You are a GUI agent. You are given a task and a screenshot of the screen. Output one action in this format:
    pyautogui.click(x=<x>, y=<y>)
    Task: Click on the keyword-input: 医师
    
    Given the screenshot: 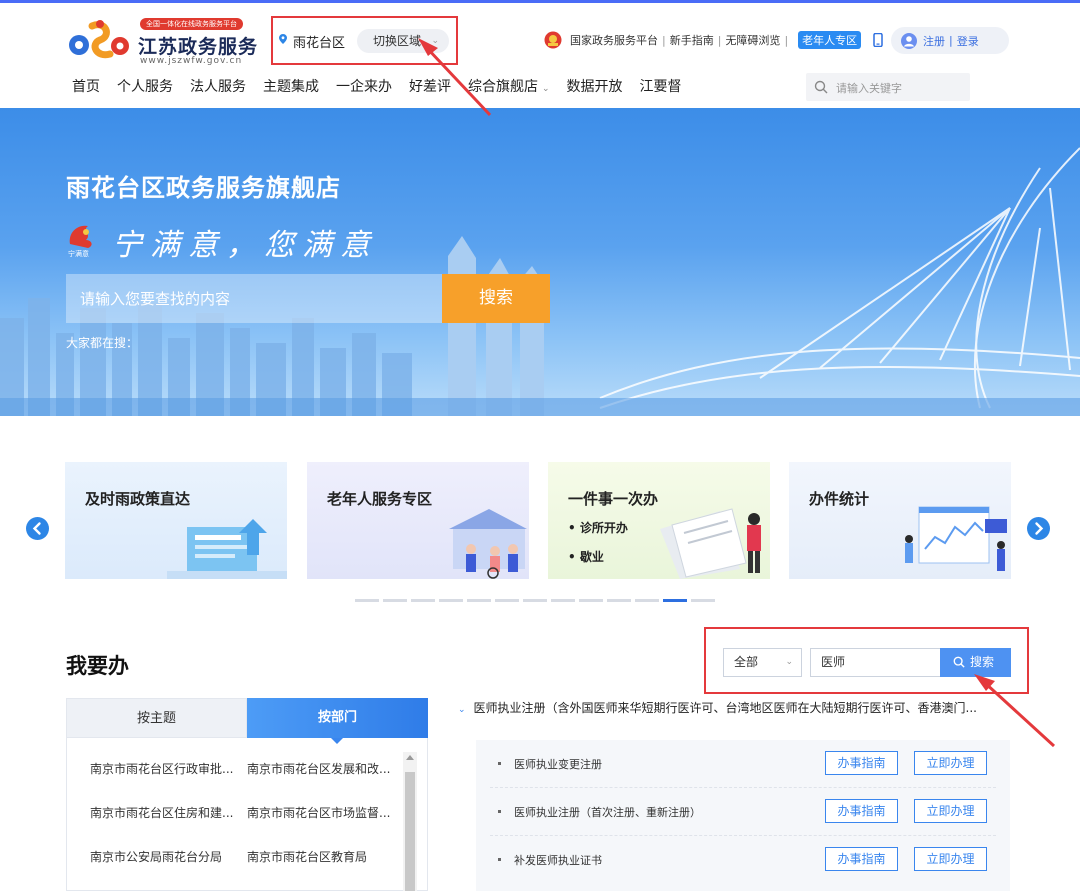 What is the action you would take?
    pyautogui.click(x=876, y=662)
    